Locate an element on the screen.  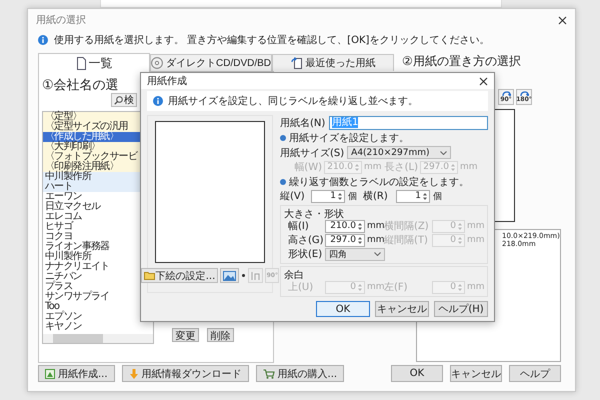
group-title: 大きさ・形状 is located at coordinates (314, 213).